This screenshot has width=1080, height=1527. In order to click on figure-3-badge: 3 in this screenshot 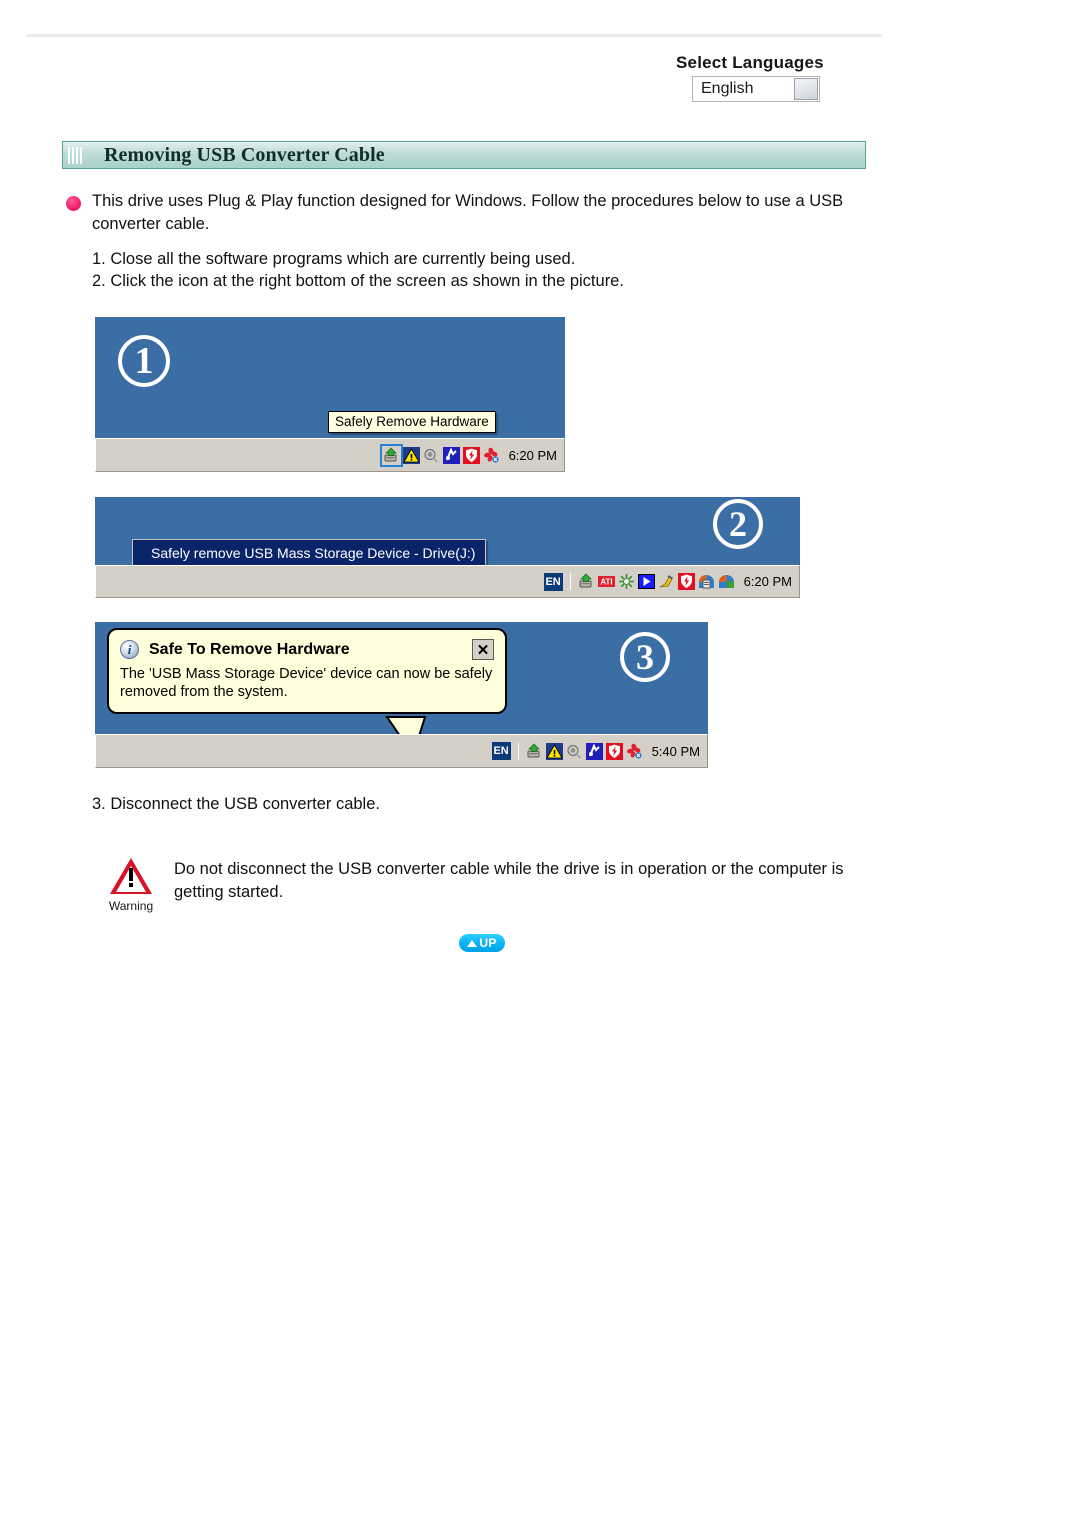, I will do `click(645, 657)`.